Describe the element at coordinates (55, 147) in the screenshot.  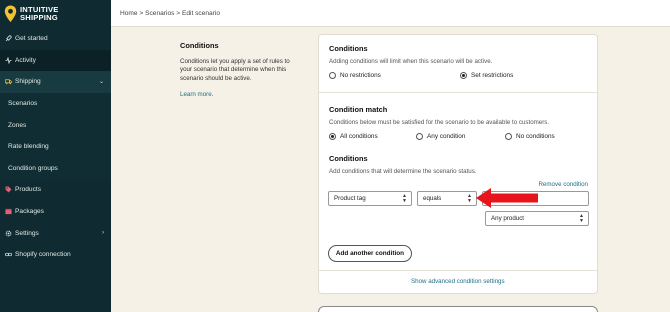
I see `sidebar-item-rate-blending: Rate blending` at that location.